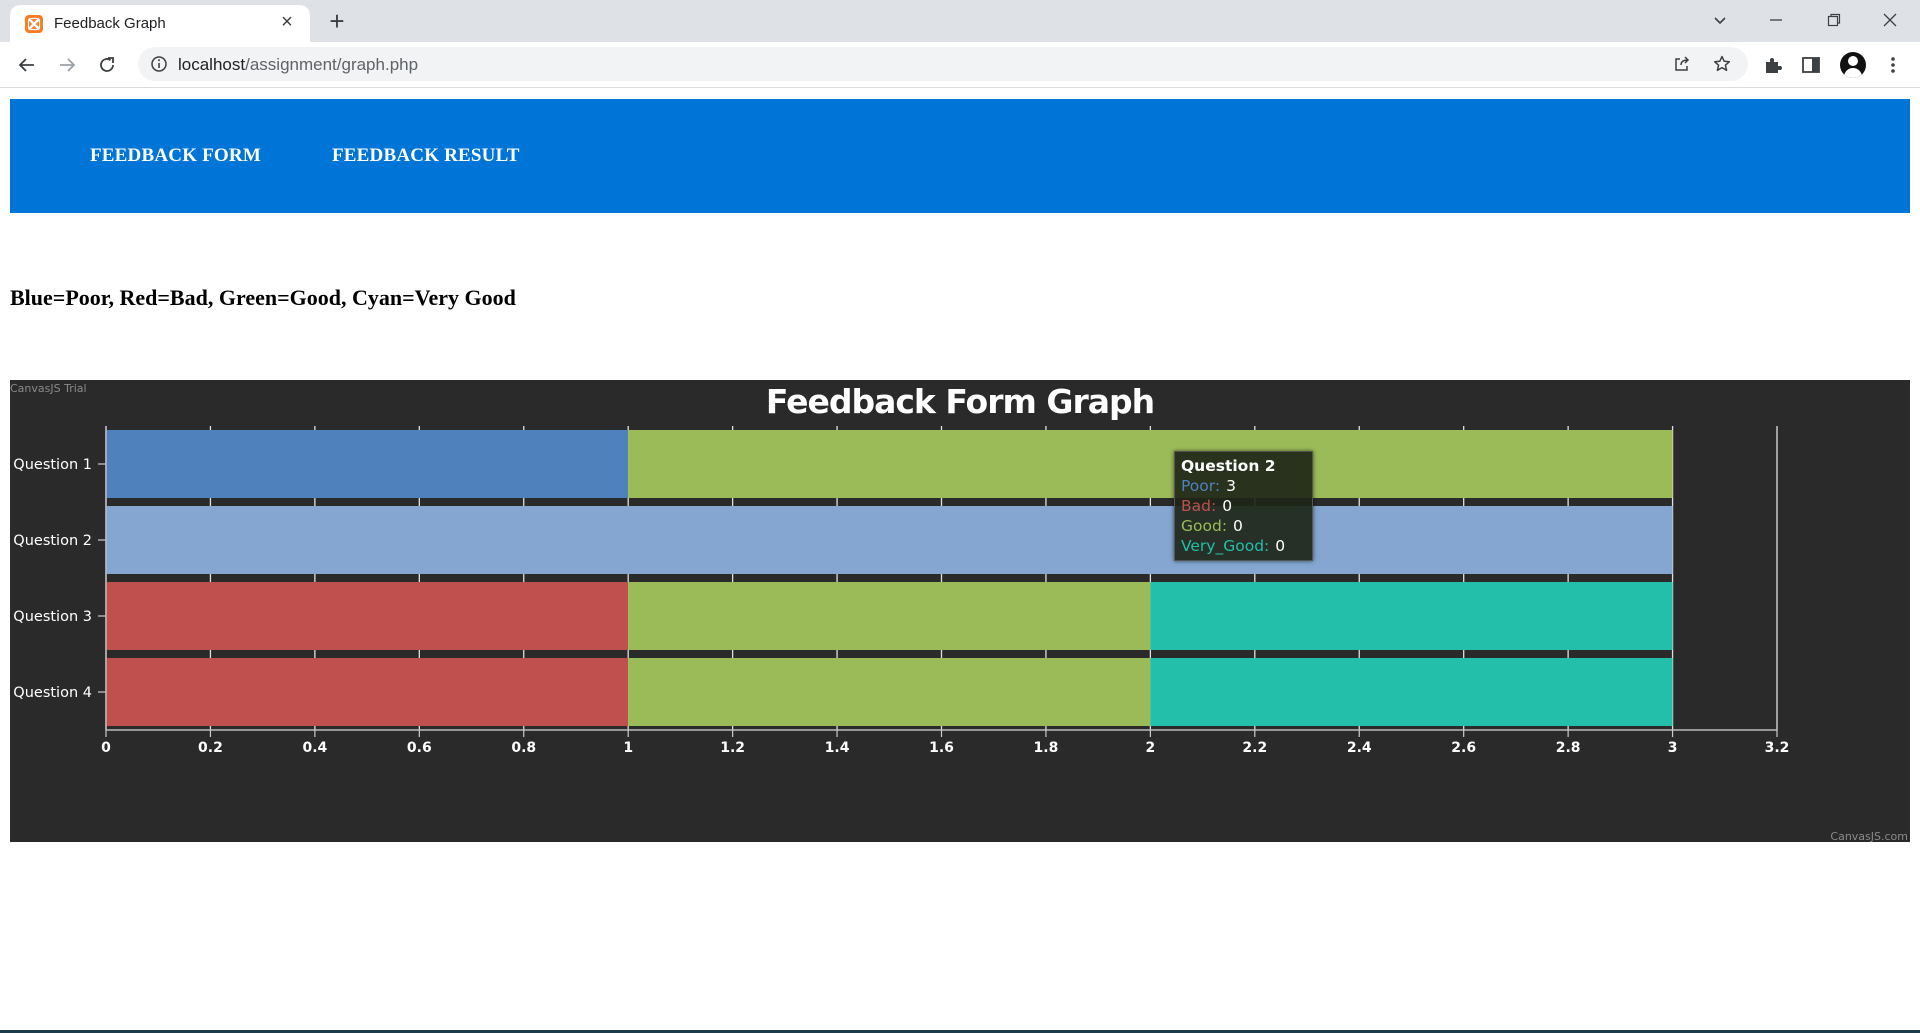 This screenshot has width=1920, height=1033. Describe the element at coordinates (837, 748) in the screenshot. I see `x-tick-label: 1.4` at that location.